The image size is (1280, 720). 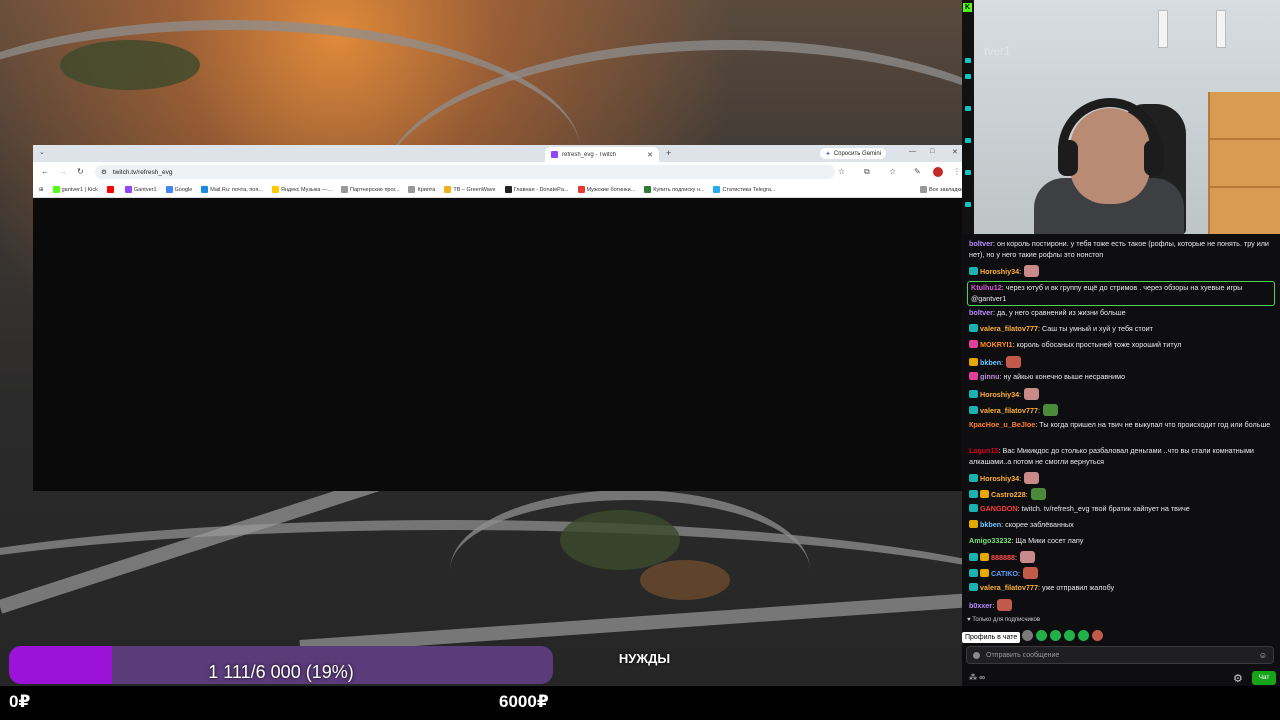 I want to click on apps-icon: ⊞, so click(x=41, y=190).